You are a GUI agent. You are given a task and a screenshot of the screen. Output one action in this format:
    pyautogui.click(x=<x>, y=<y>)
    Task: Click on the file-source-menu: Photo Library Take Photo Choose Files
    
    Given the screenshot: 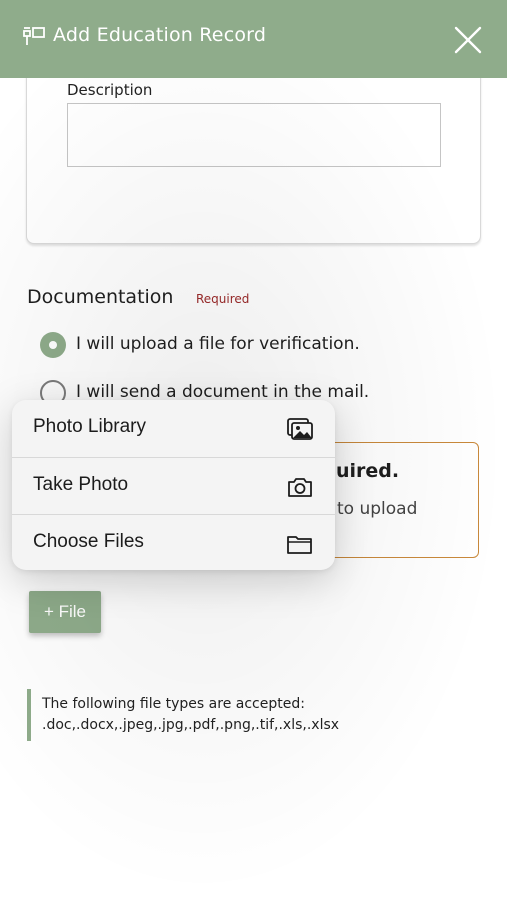 What is the action you would take?
    pyautogui.click(x=173, y=485)
    